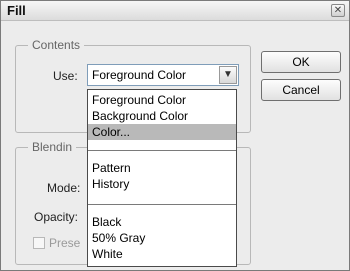  What do you see at coordinates (16, 10) in the screenshot?
I see `dialog-title: Fill` at bounding box center [16, 10].